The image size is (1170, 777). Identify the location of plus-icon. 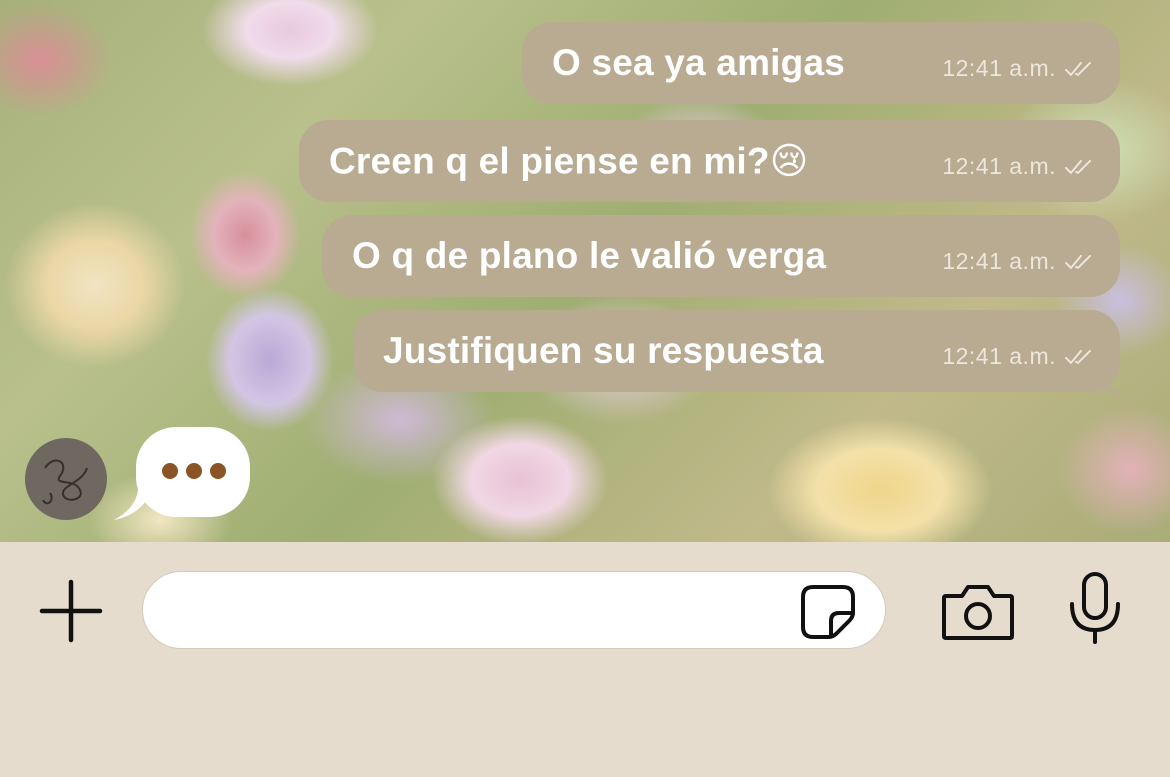
(71, 611).